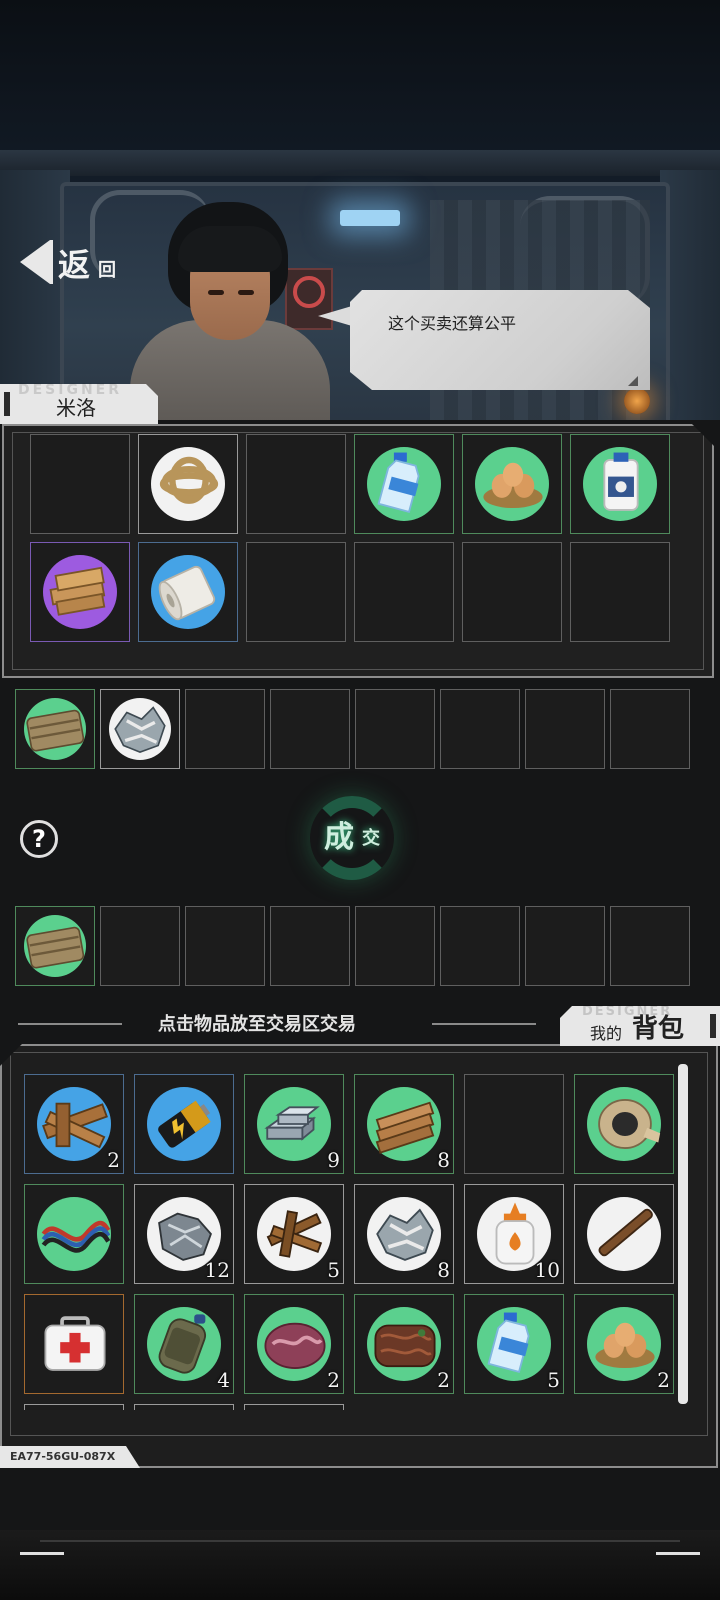 The image size is (720, 1600). Describe the element at coordinates (452, 323) in the screenshot. I see `npc-dialogue: 这个买卖还算公平` at that location.